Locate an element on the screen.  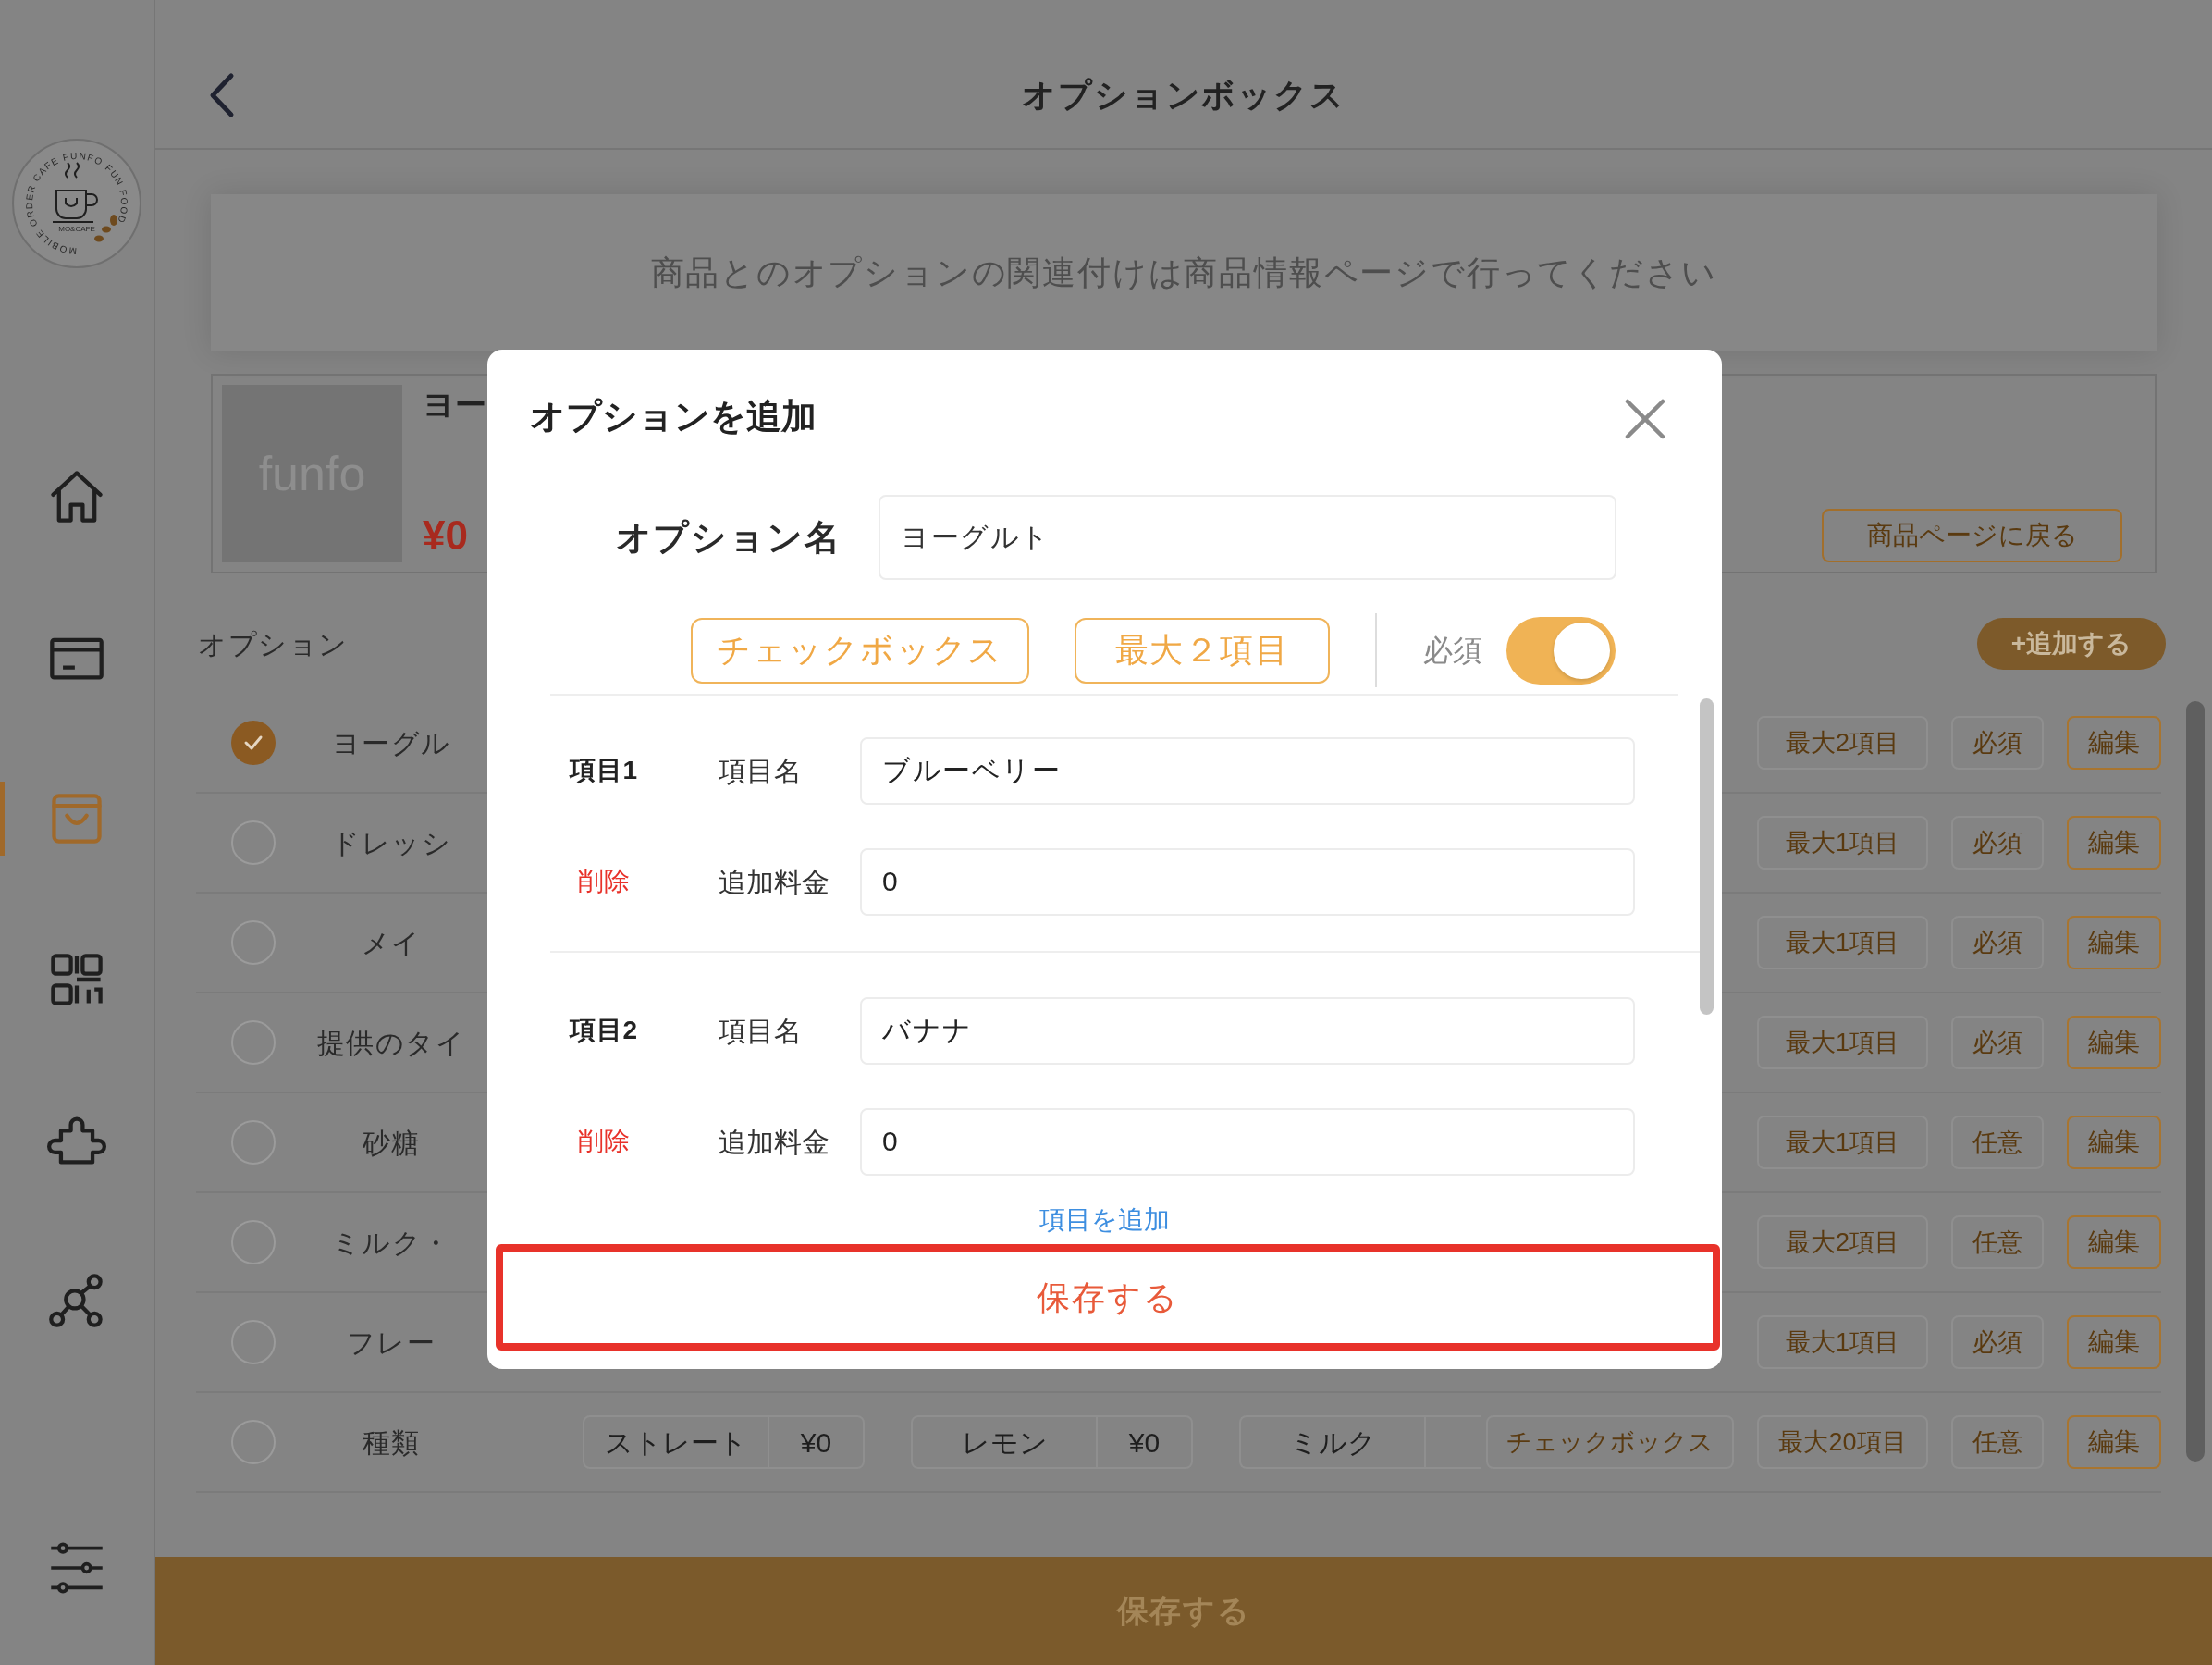
dialog-title: オプションを追加 is located at coordinates (673, 417).